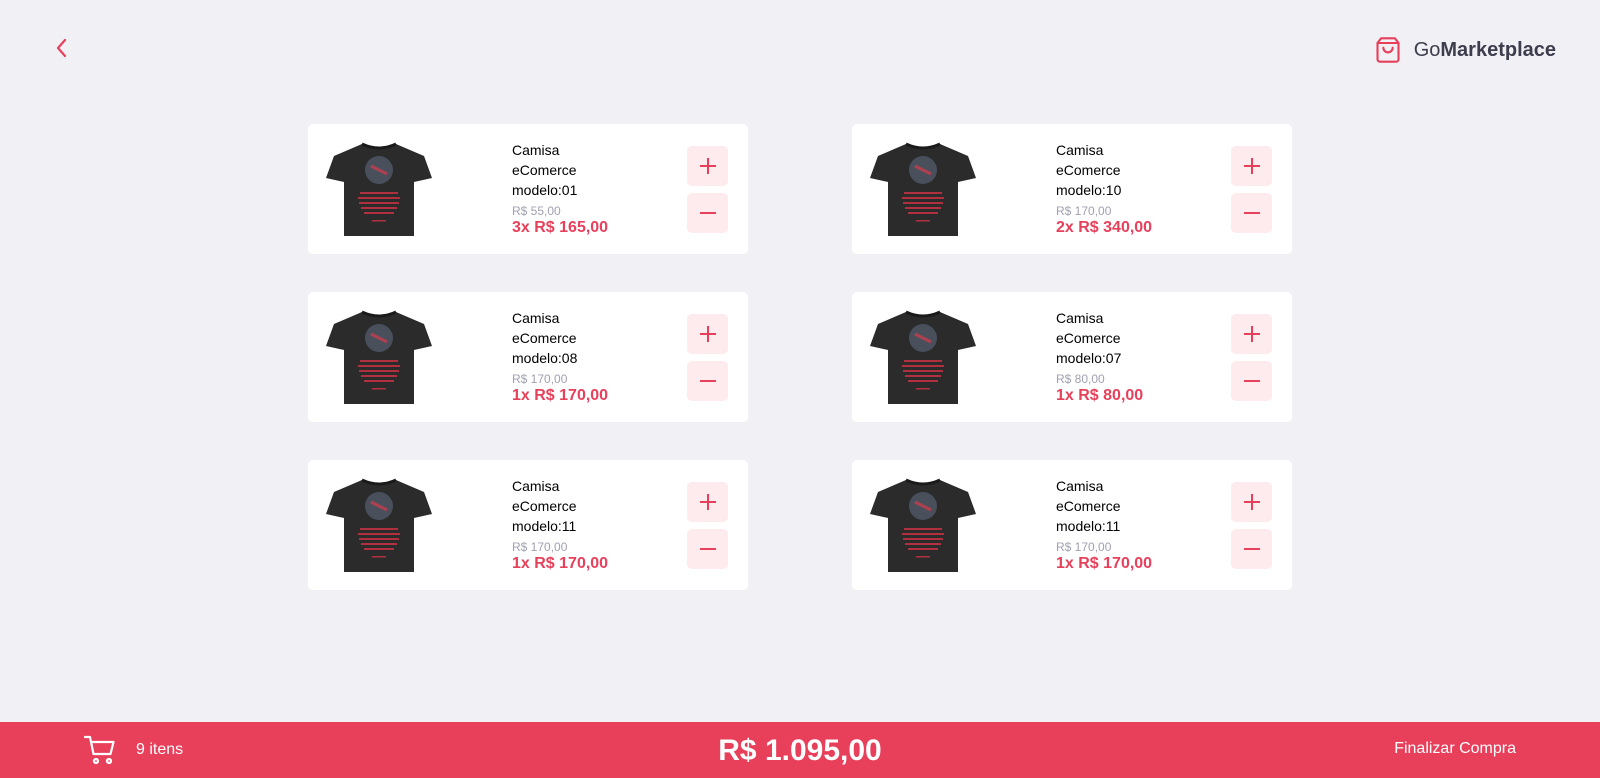 This screenshot has height=778, width=1600. What do you see at coordinates (1080, 379) in the screenshot?
I see `item-unit-price: R$ 80,00` at bounding box center [1080, 379].